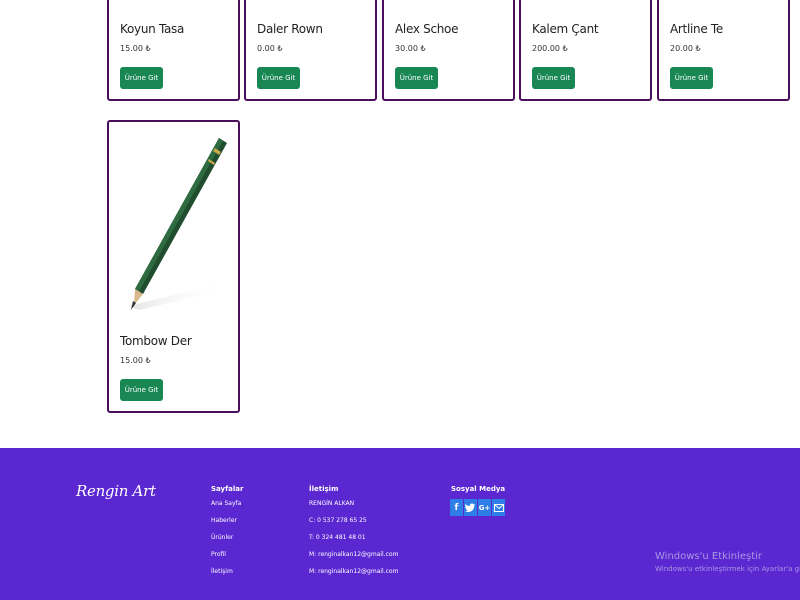 The image size is (800, 600). Describe the element at coordinates (310, 50) in the screenshot. I see `product-card: Daler Rown 0.00 ₺ Ürüne Git` at that location.